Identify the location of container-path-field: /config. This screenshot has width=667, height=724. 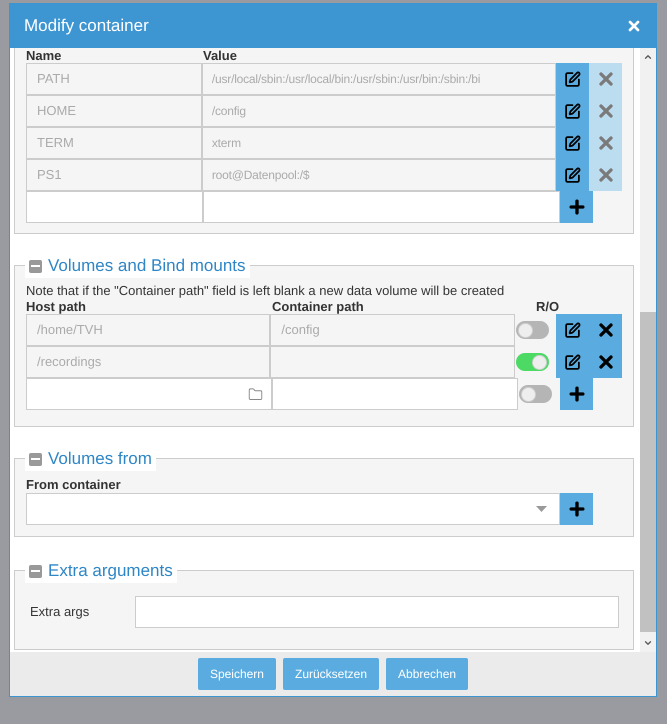
(392, 330).